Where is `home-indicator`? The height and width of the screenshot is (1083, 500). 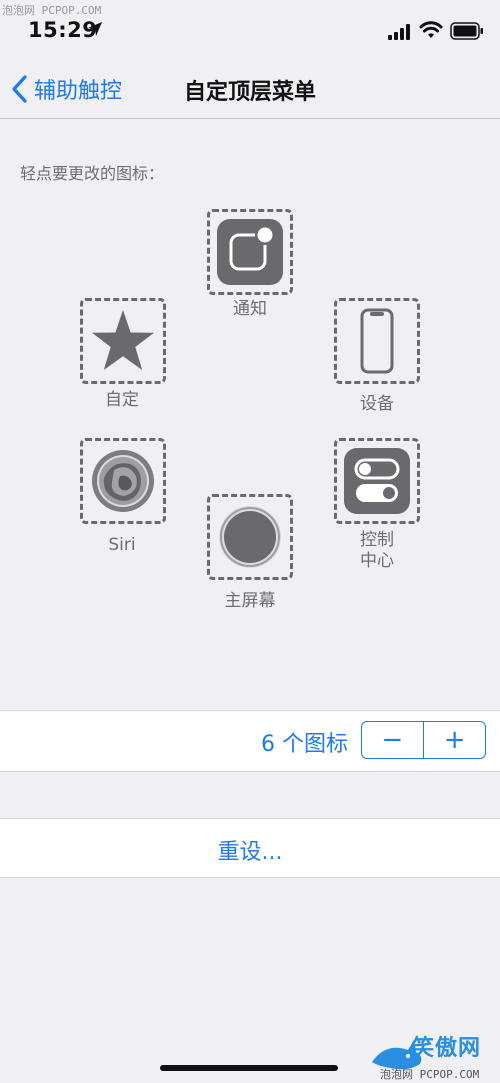
home-indicator is located at coordinates (249, 1068).